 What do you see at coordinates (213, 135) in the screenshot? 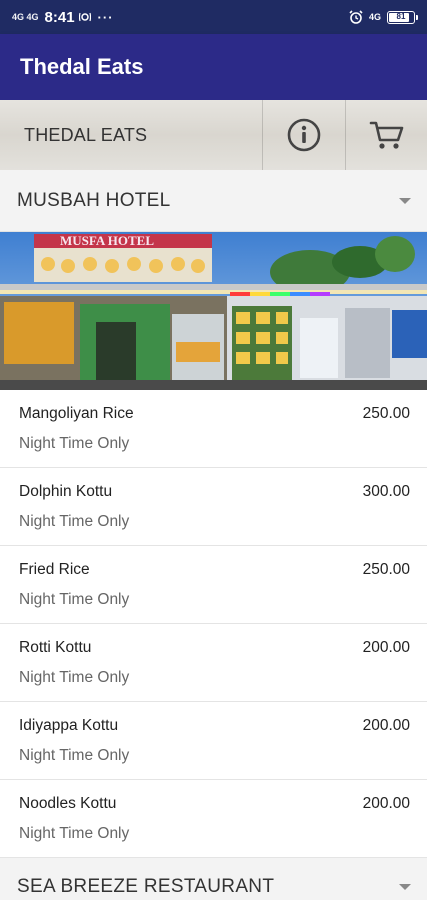
I see `restaurant-toolbar: THEDAL EATS` at bounding box center [213, 135].